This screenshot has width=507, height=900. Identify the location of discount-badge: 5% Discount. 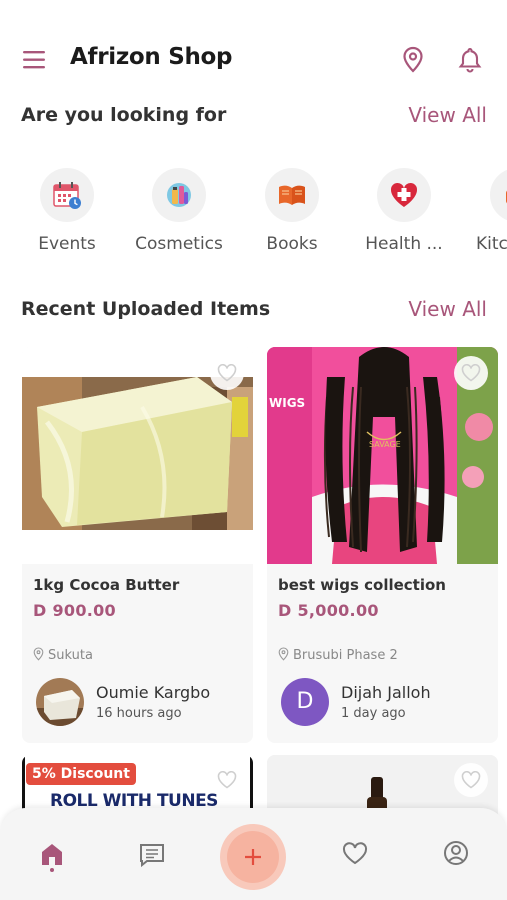
(81, 774).